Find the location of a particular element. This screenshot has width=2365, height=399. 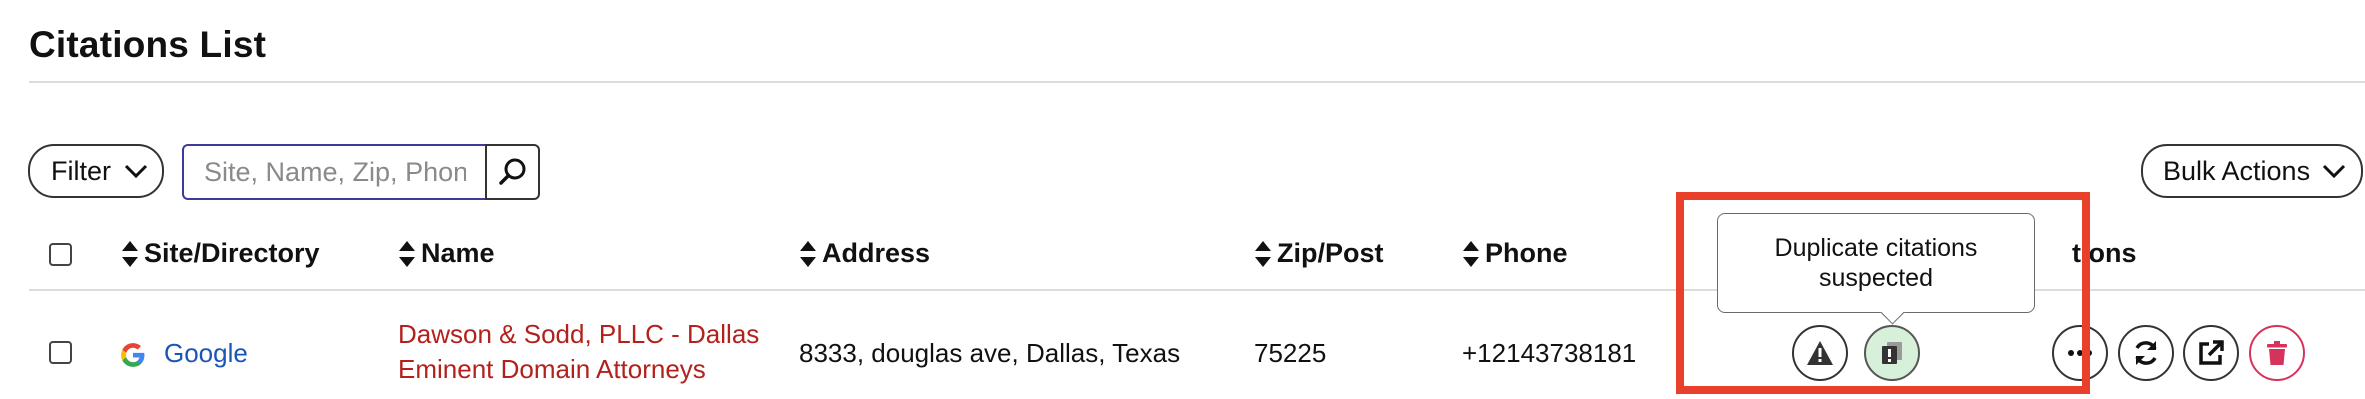

zip-cell: 75225 is located at coordinates (1290, 353).